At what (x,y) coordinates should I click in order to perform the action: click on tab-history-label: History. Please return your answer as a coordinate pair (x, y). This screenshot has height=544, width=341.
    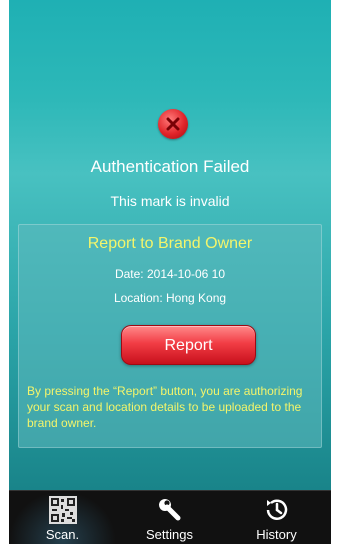
    Looking at the image, I should click on (276, 534).